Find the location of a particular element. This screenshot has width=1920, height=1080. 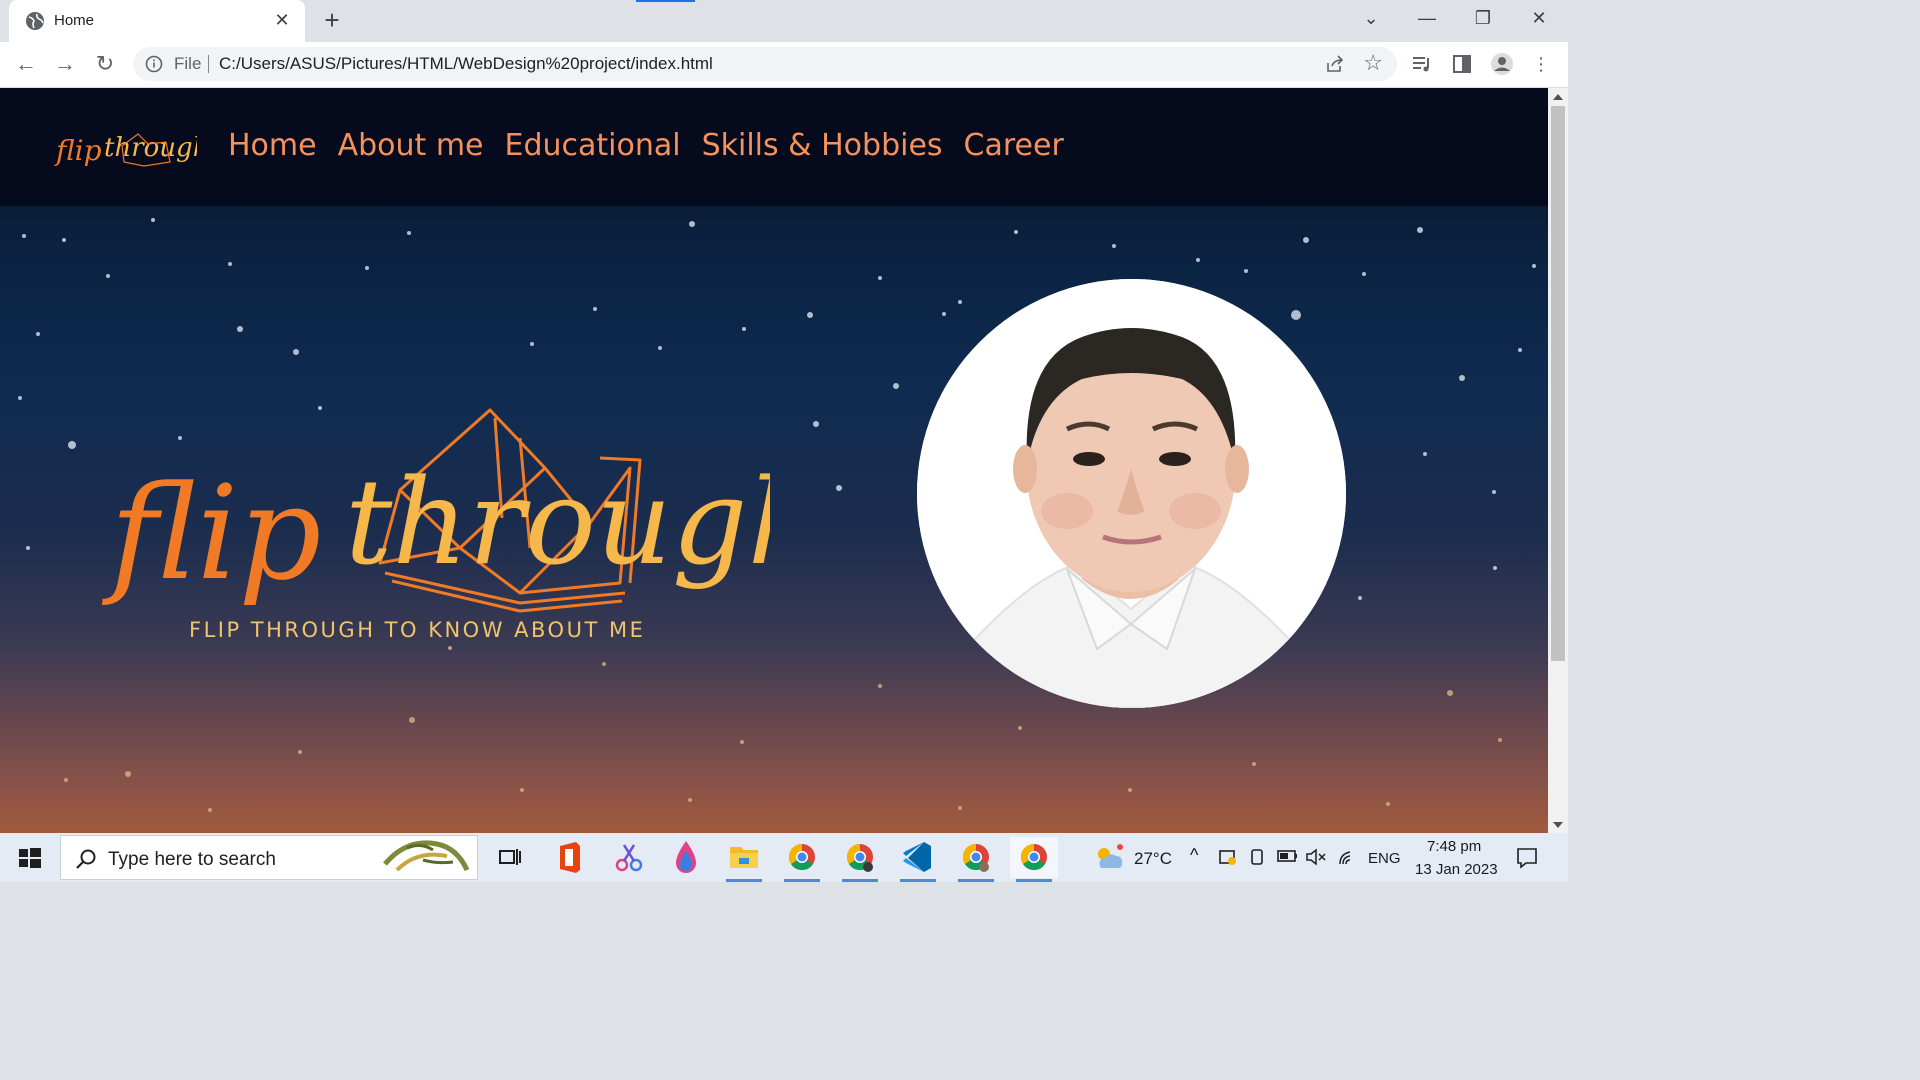

tab-title: Home is located at coordinates (74, 20).